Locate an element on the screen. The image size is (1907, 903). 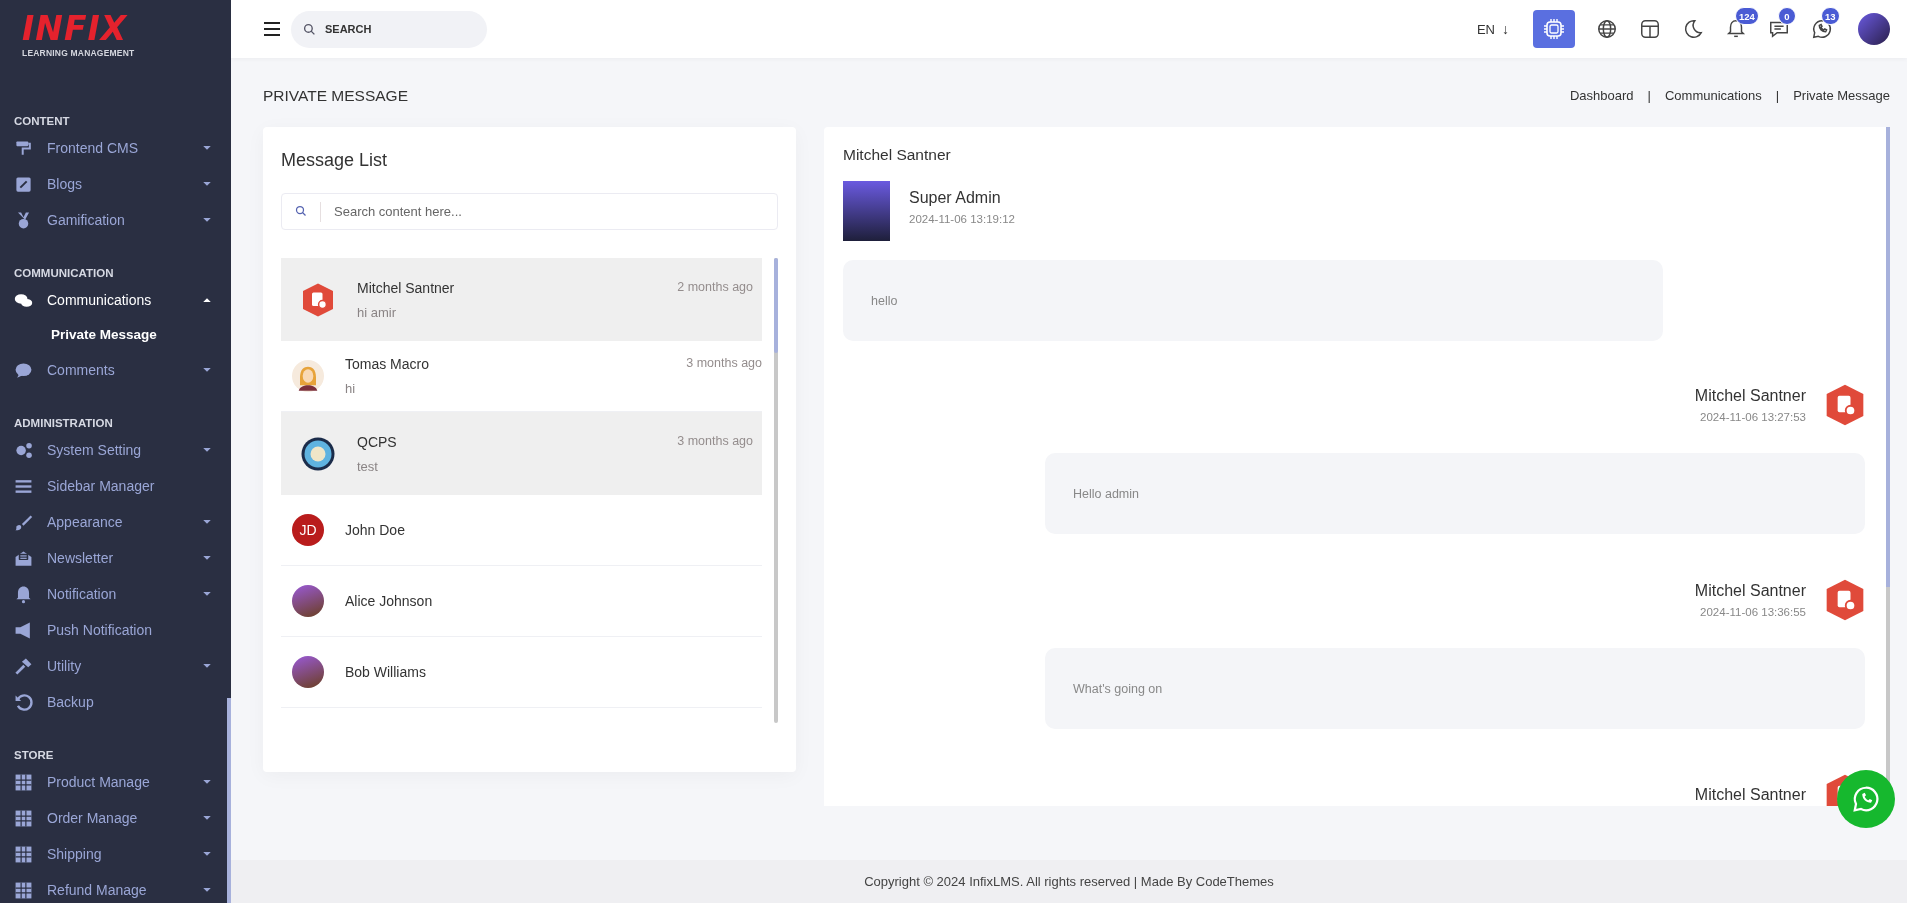
contact-name: Alice Johnson is located at coordinates (389, 601).